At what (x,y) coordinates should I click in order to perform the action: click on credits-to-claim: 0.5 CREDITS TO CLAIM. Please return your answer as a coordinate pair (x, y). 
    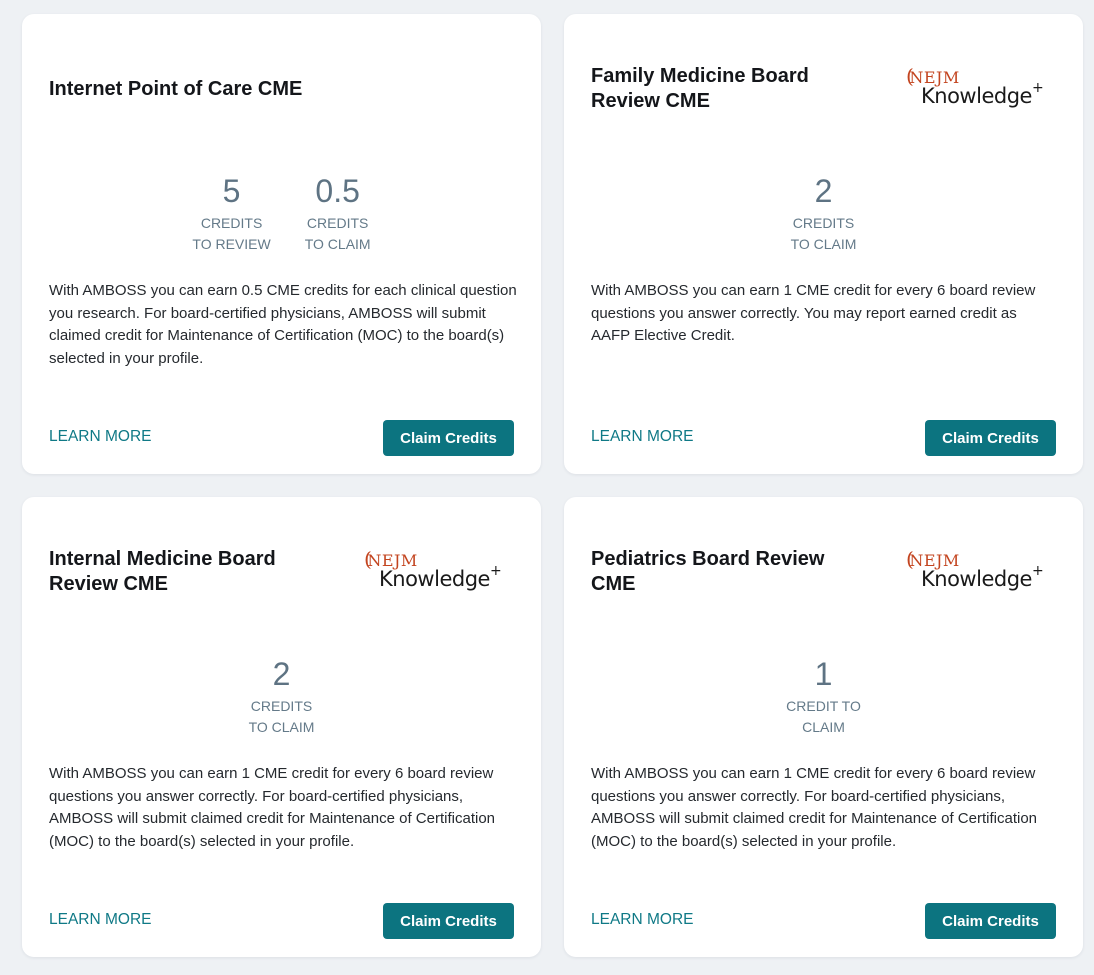
    Looking at the image, I should click on (338, 213).